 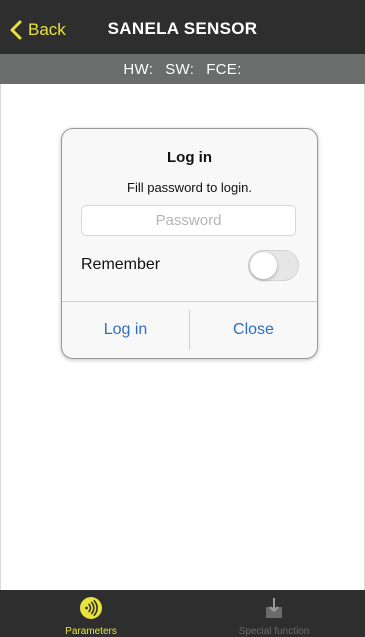 What do you see at coordinates (188, 220) in the screenshot?
I see `password-input` at bounding box center [188, 220].